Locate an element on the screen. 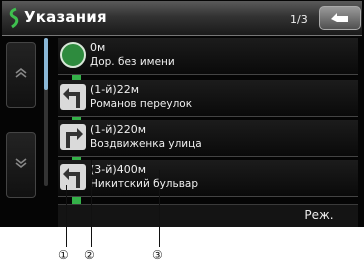 The width and height of the screenshot is (364, 266). double-chevron-up-icon is located at coordinates (21, 72).